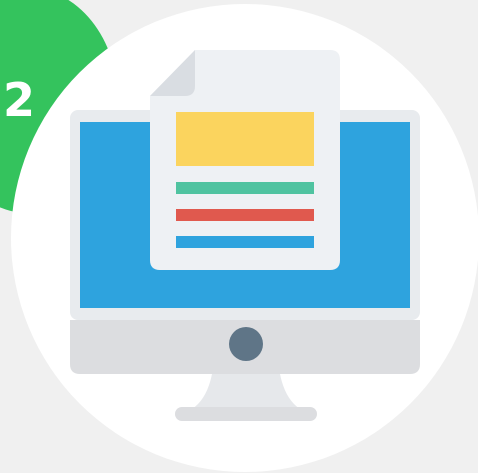 The height and width of the screenshot is (473, 478). I want to click on document-line-blue, so click(245, 242).